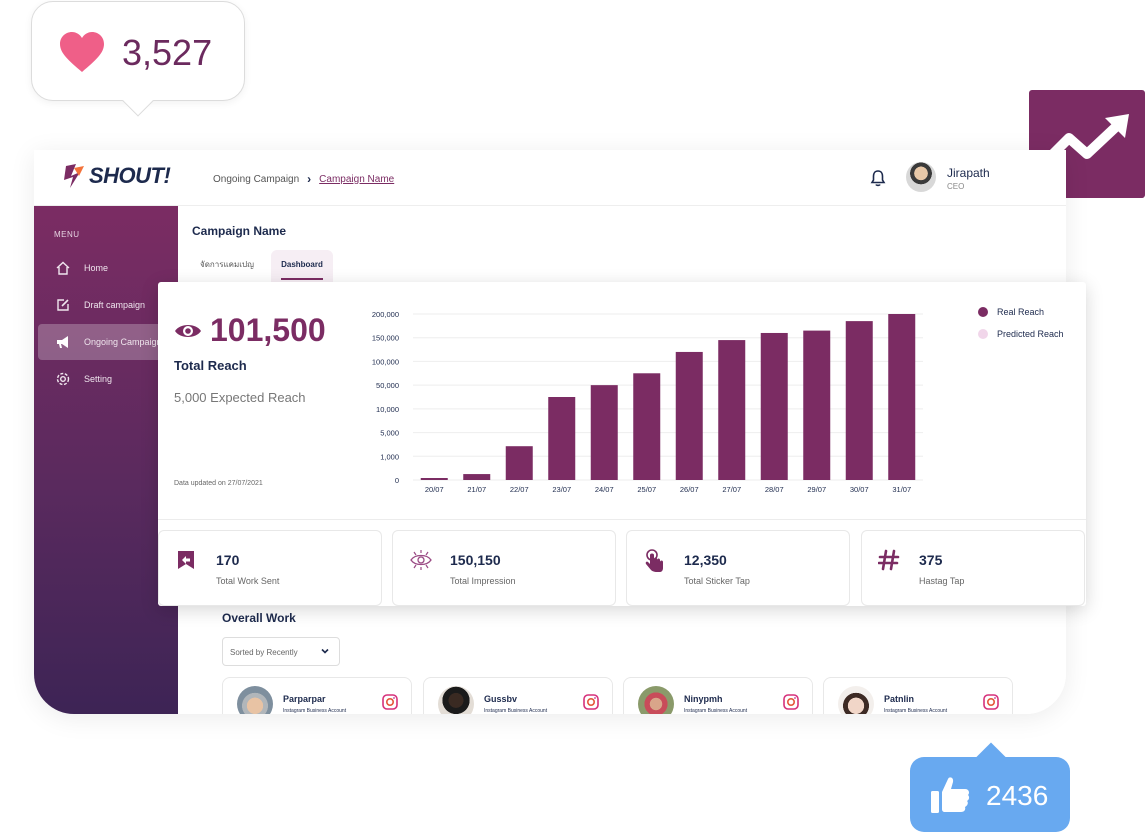 This screenshot has height=832, width=1145. Describe the element at coordinates (921, 177) in the screenshot. I see `user-avatar` at that location.